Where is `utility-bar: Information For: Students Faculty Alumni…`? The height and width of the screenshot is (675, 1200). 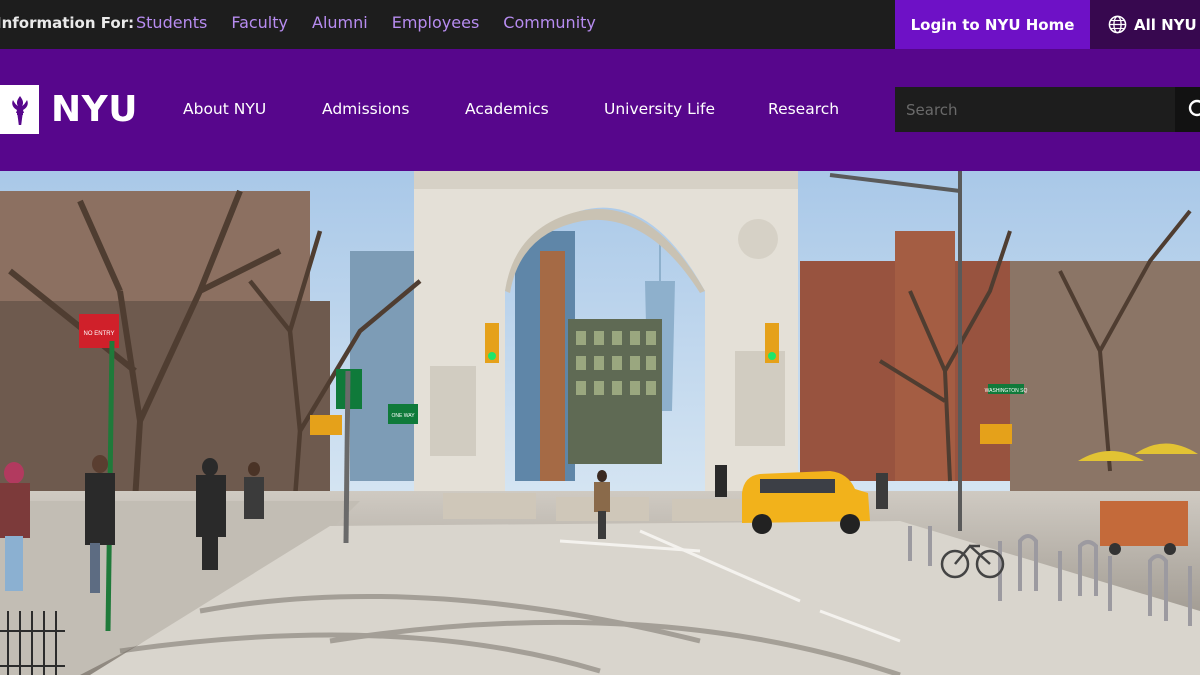
utility-bar: Information For: Students Faculty Alumni… is located at coordinates (600, 24).